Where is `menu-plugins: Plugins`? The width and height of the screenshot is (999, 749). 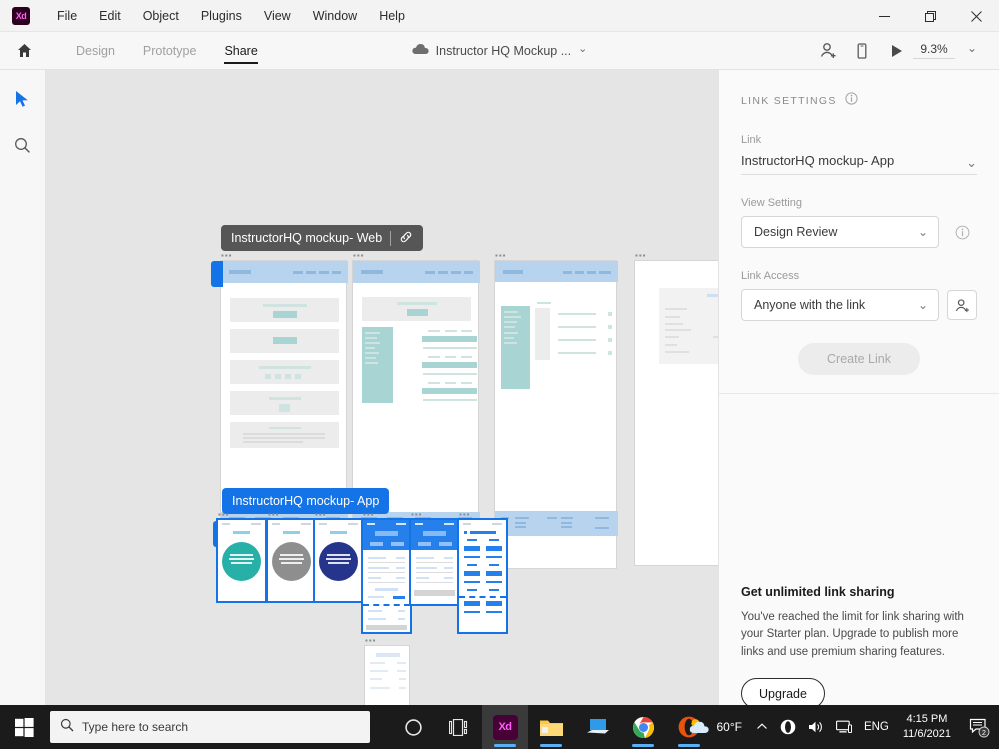
menu-plugins: Plugins is located at coordinates (221, 16).